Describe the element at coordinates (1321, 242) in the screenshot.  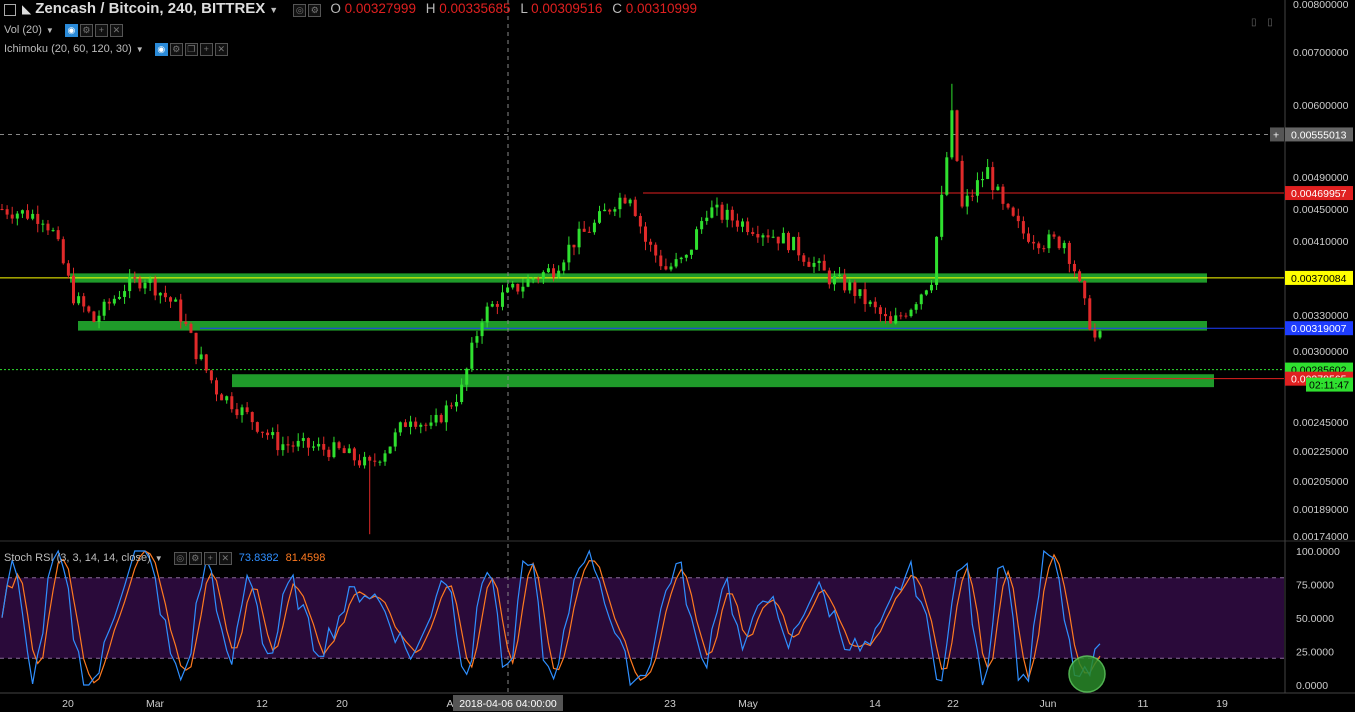
I see `price-tick-label: 0.00410000` at that location.